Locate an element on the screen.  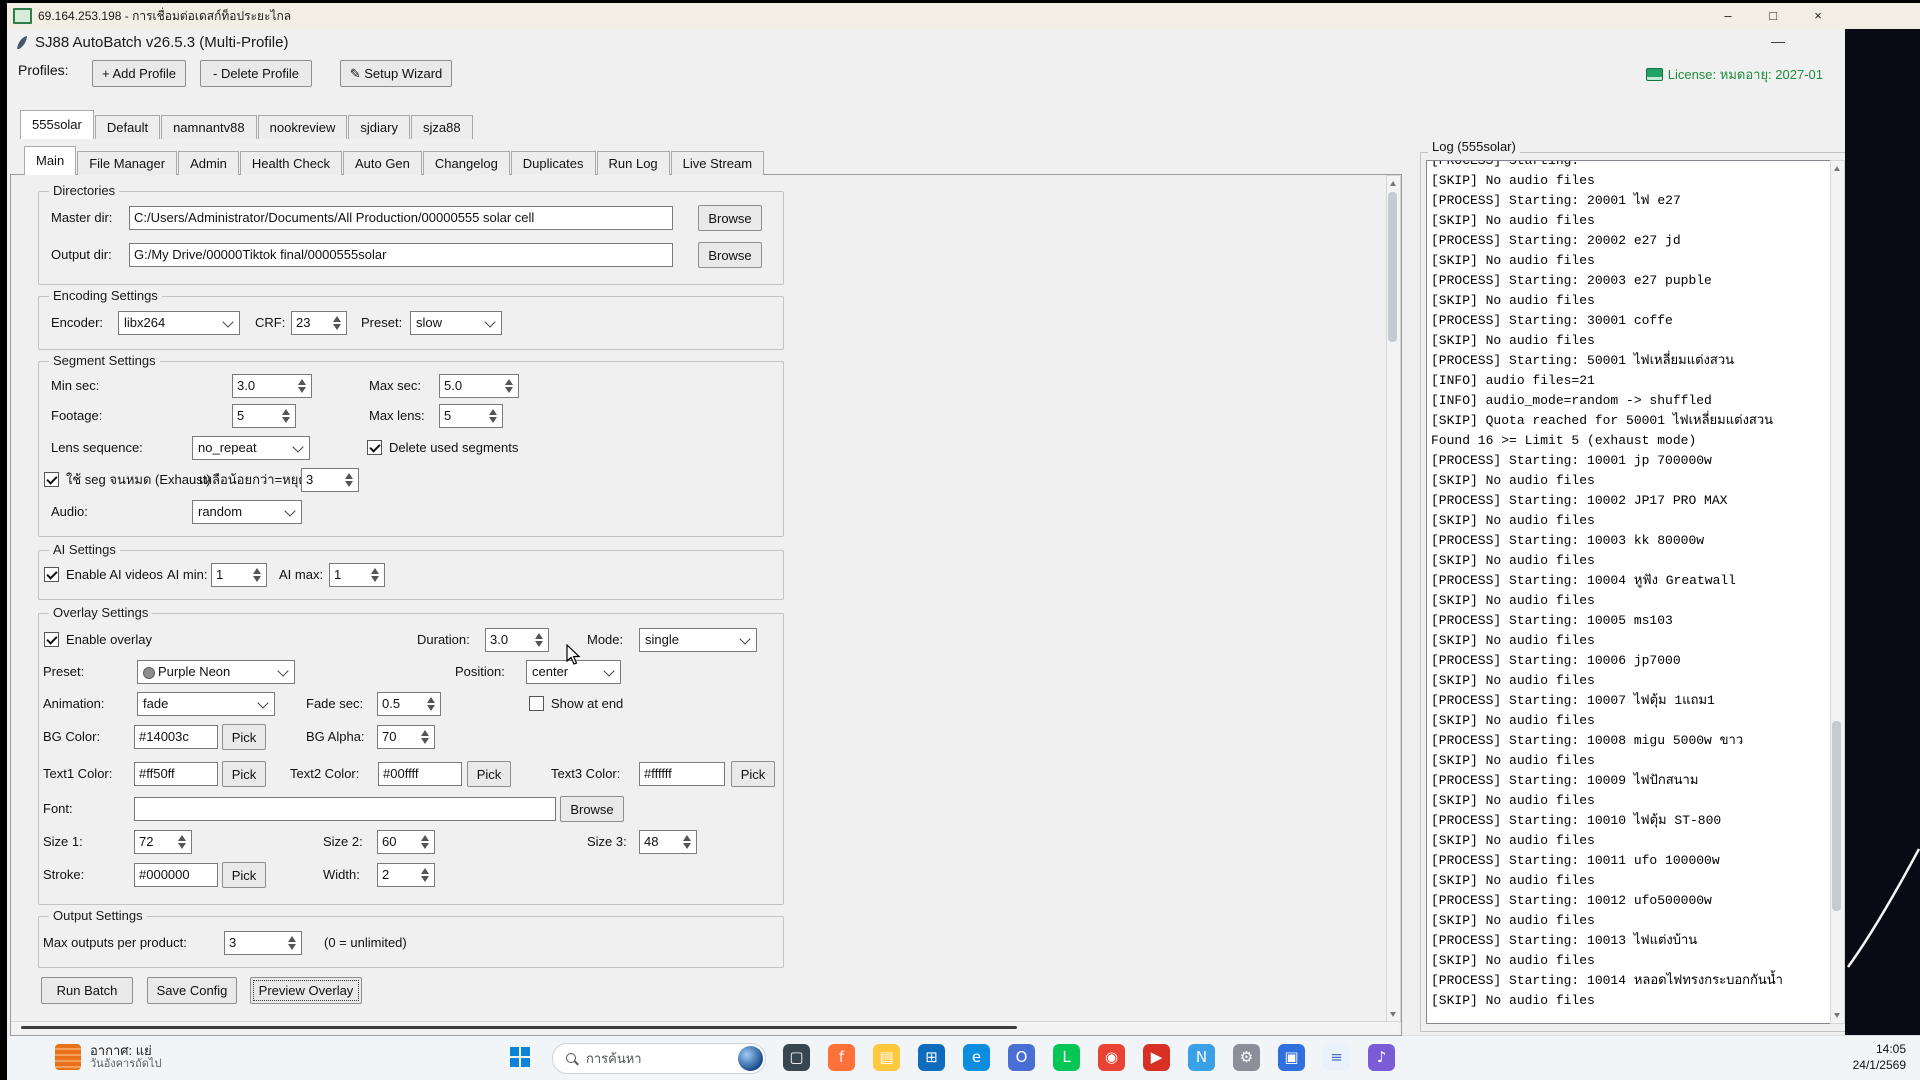
text1-pick-button: Pick is located at coordinates (244, 774).